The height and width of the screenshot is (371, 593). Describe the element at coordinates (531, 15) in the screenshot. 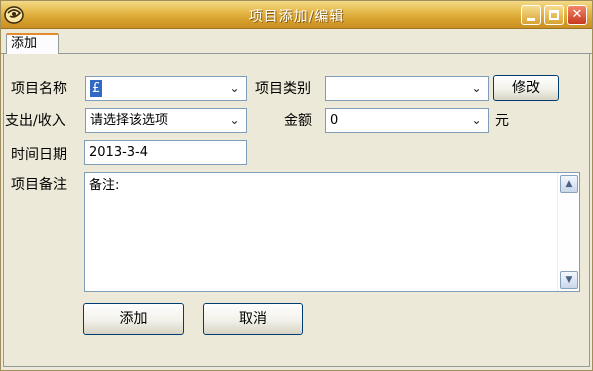

I see `minimize-button` at that location.